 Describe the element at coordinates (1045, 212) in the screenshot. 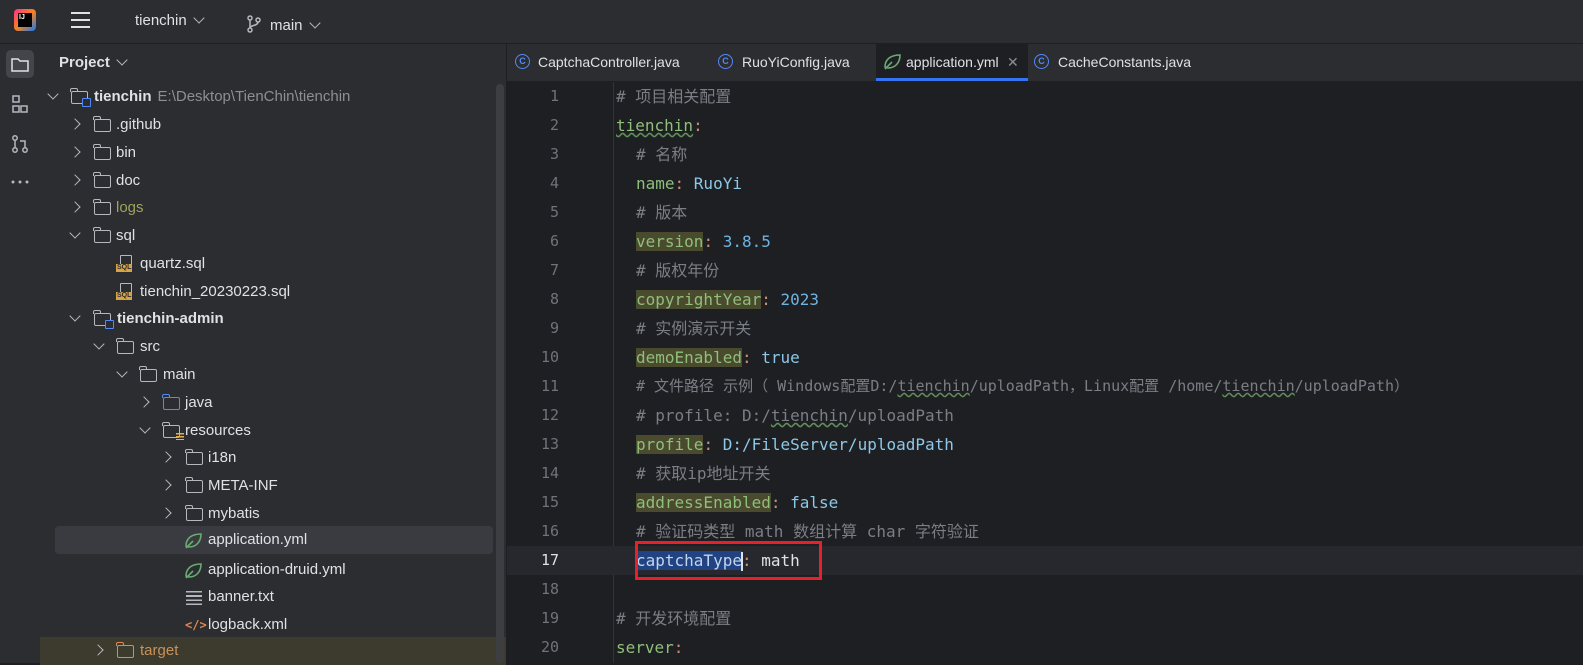

I see `code-line: 5 # 版本` at that location.